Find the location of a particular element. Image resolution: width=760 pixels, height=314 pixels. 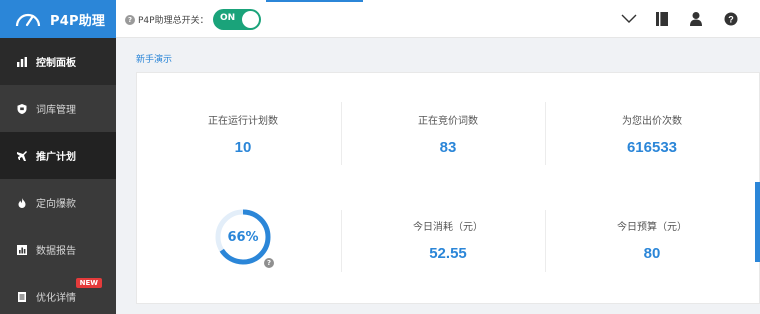

sidebar-item-optimization: 优化详情 NEW is located at coordinates (58, 293).